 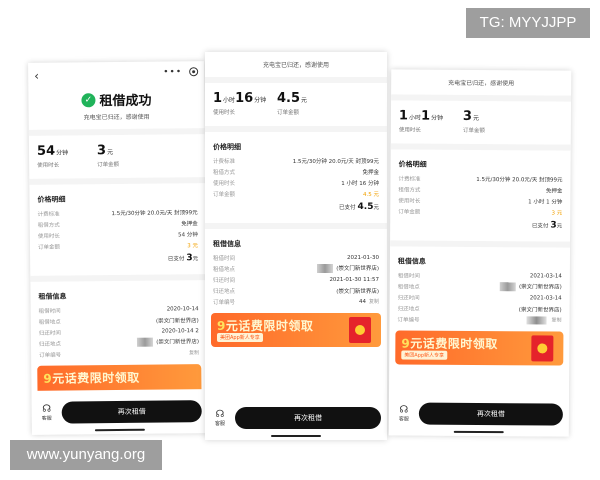 What do you see at coordinates (224, 280) in the screenshot?
I see `row-label: 归还时间` at bounding box center [224, 280].